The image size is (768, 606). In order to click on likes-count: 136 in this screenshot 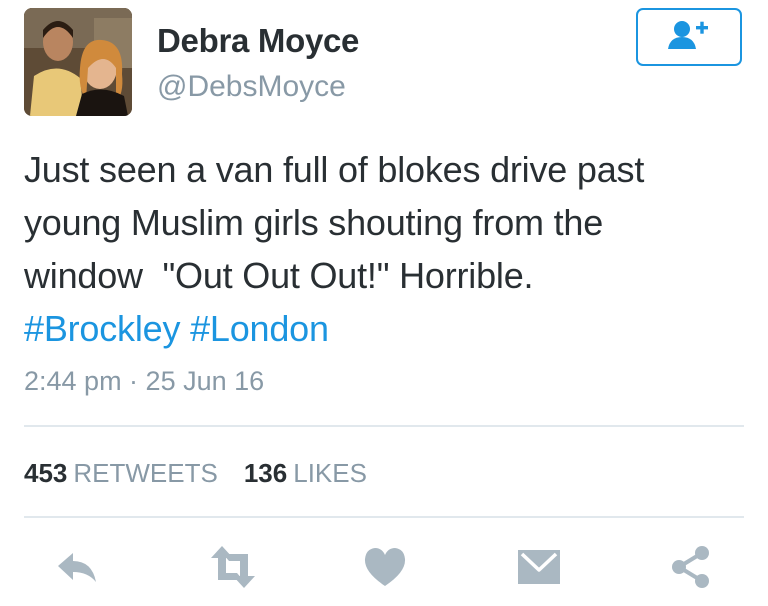, I will do `click(265, 473)`.